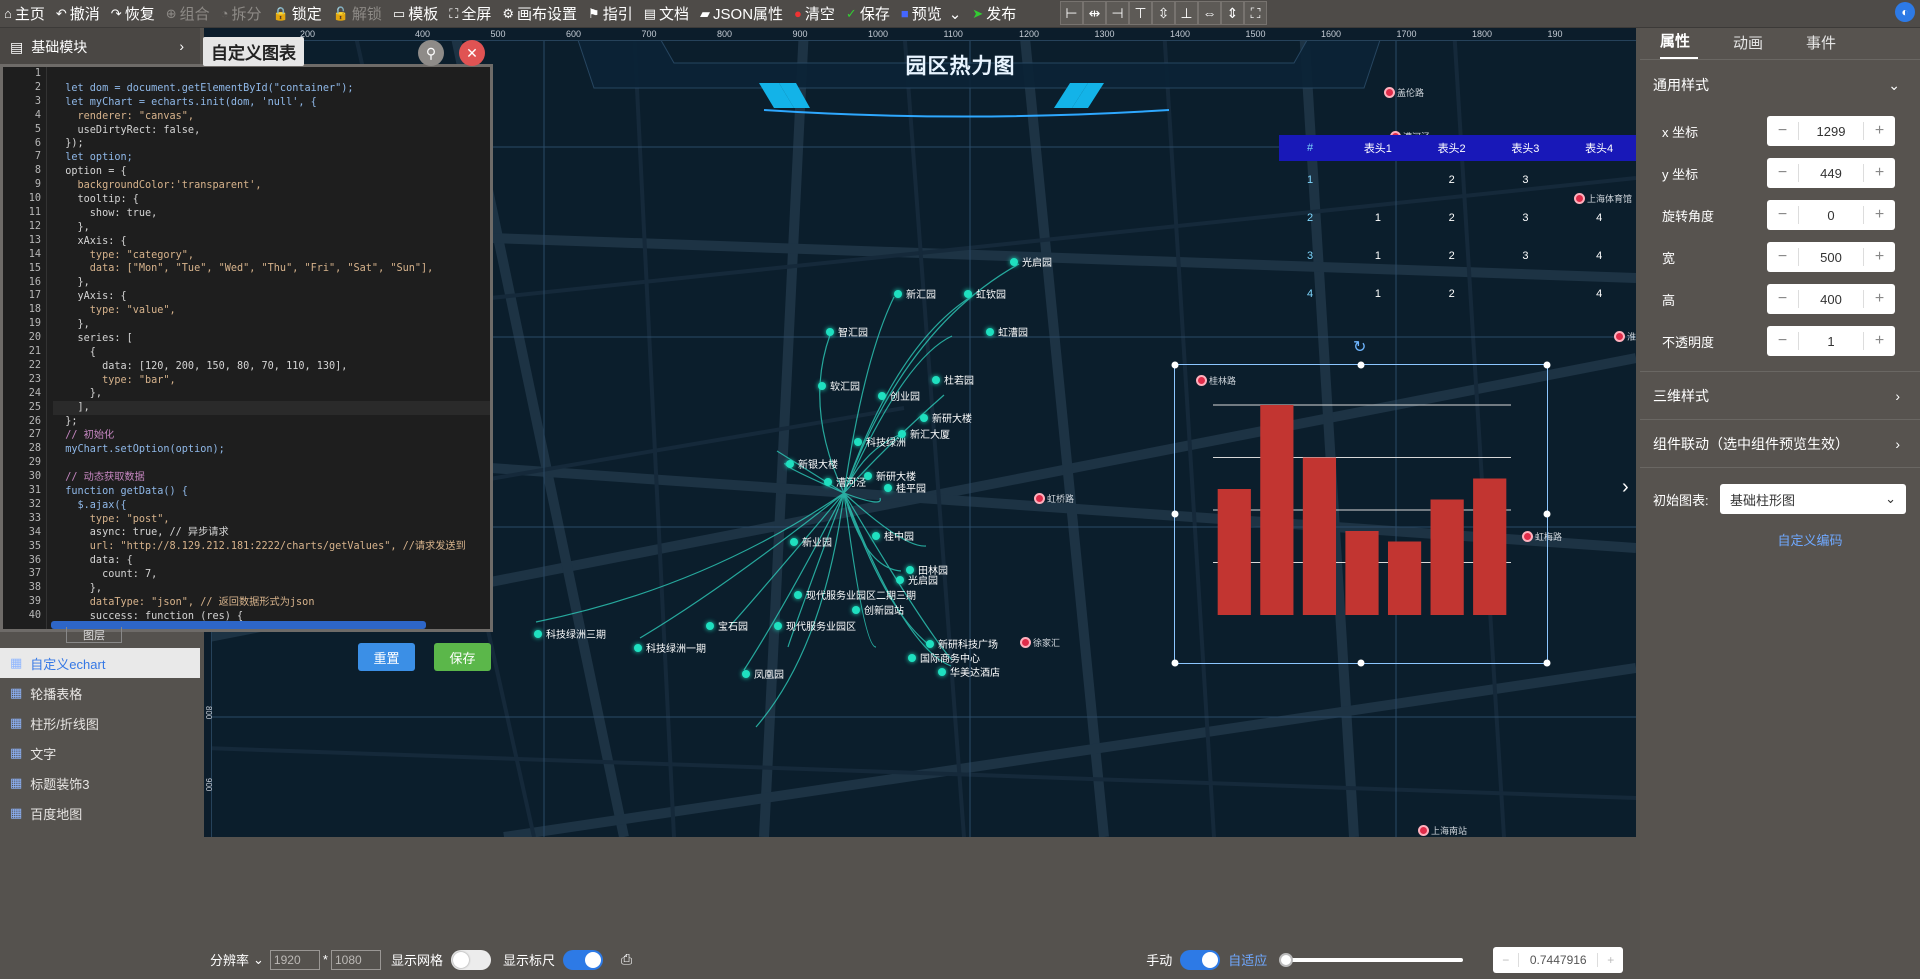 This screenshot has width=1920, height=979. I want to click on toolbar-lock-button: 🔒 锁定, so click(297, 13).